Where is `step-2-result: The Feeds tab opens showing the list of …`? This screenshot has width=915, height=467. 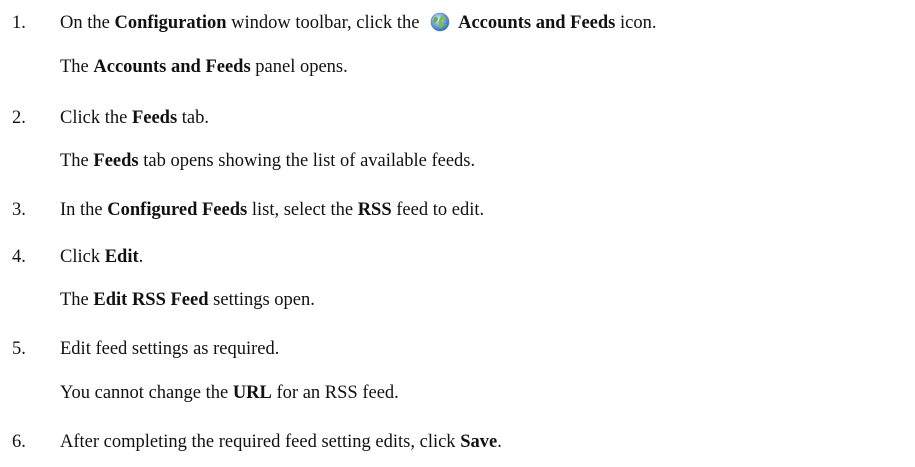 step-2-result: The Feeds tab opens showing the list of … is located at coordinates (268, 161).